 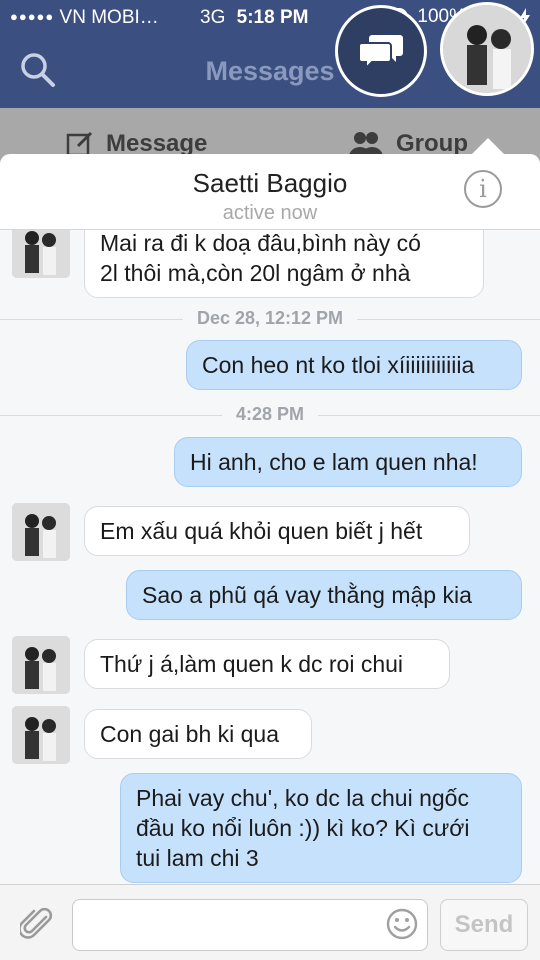 I want to click on smiley-icon, so click(x=402, y=924).